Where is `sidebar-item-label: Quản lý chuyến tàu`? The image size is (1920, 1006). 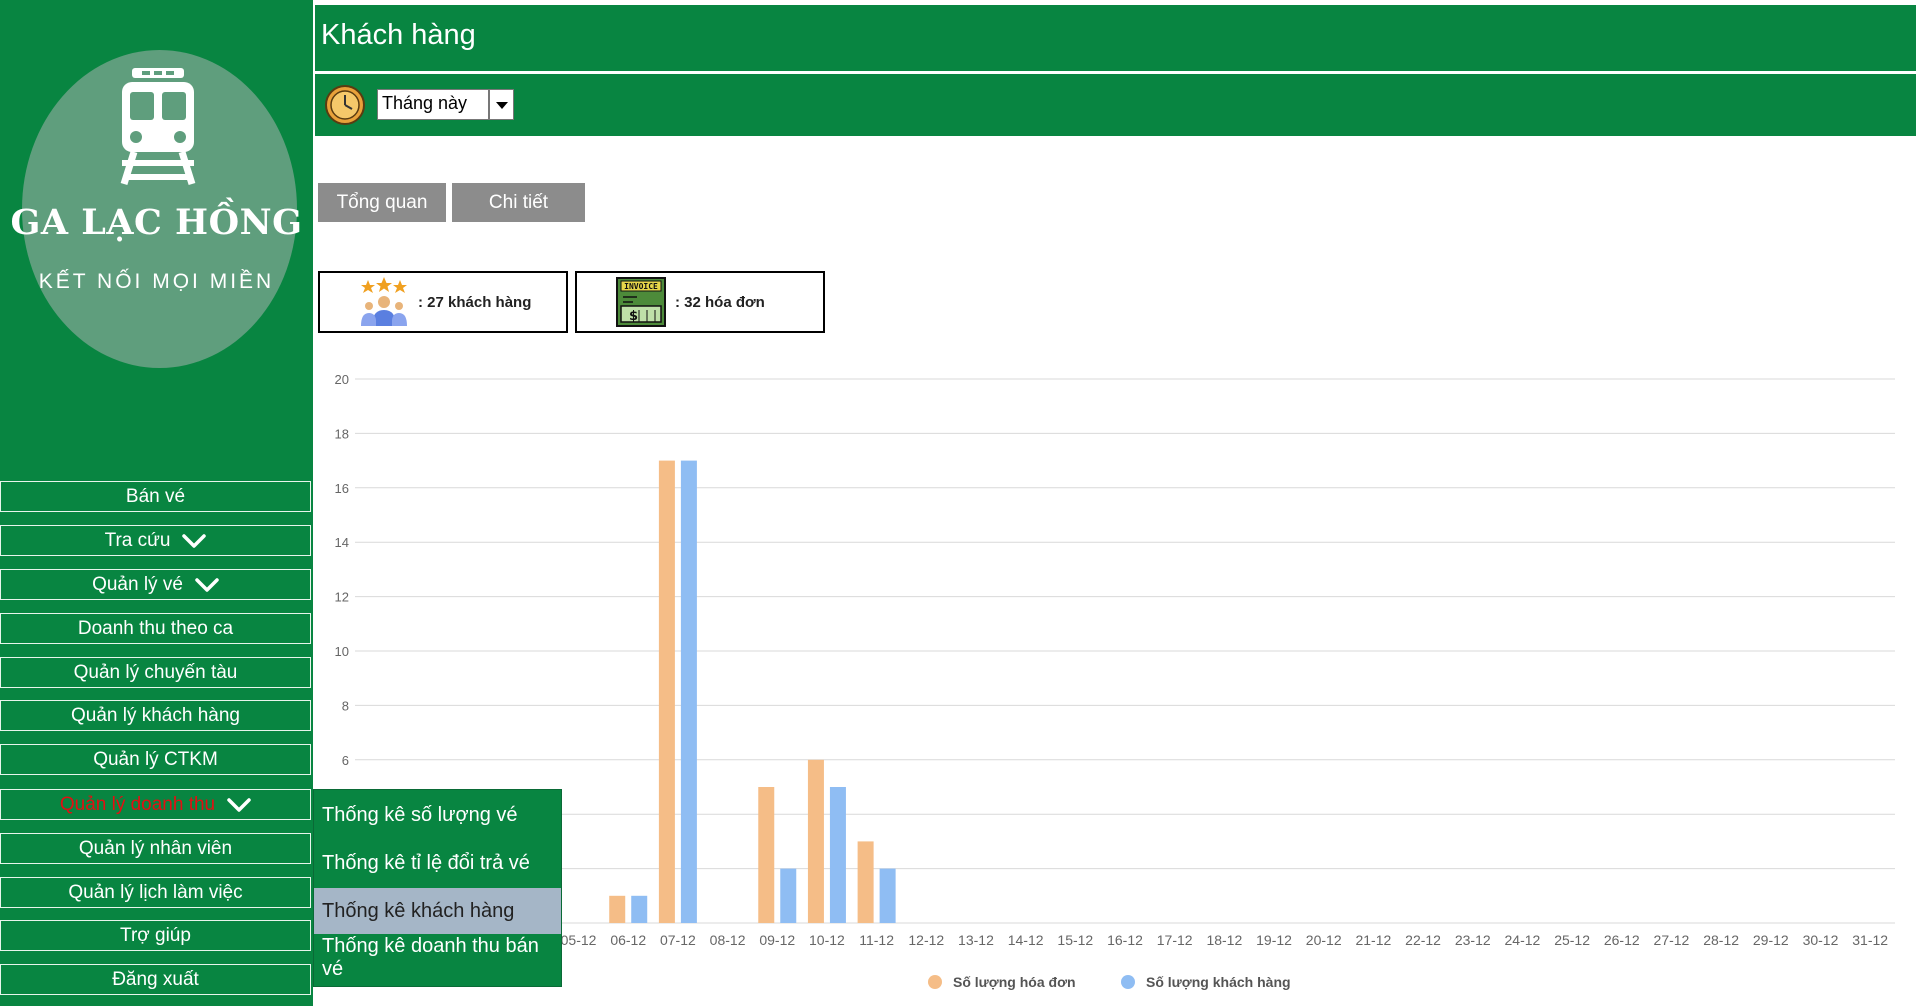
sidebar-item-label: Quản lý chuyến tàu is located at coordinates (155, 672).